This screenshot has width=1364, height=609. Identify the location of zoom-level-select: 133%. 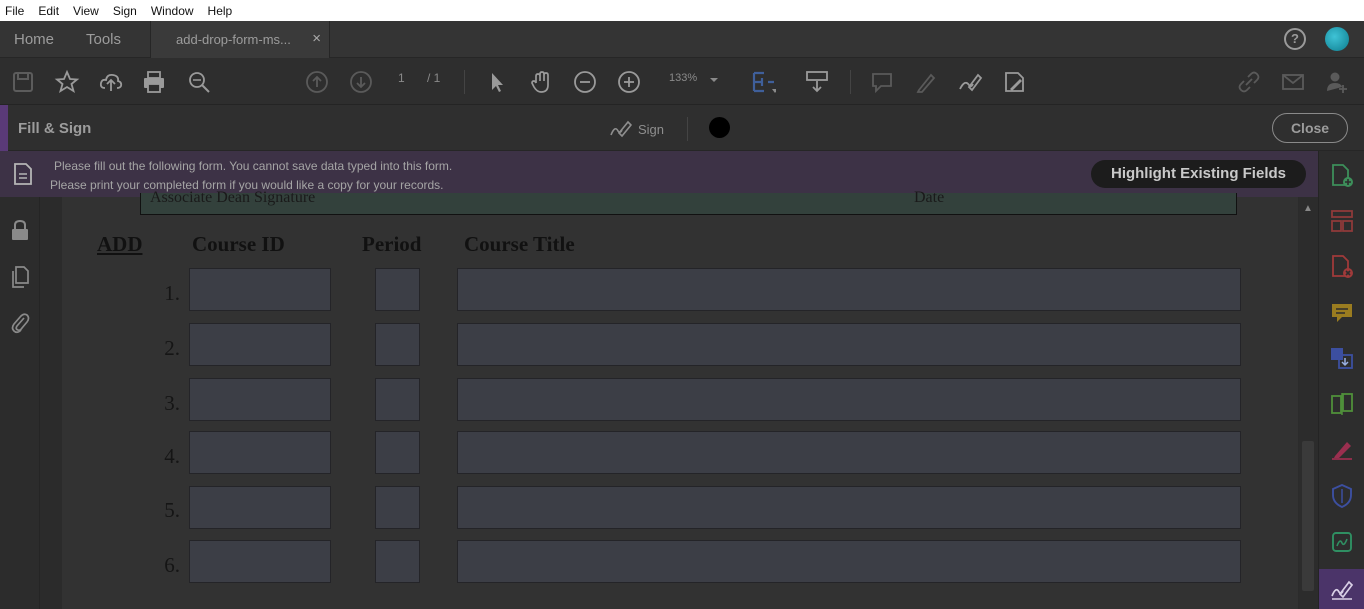
(683, 78).